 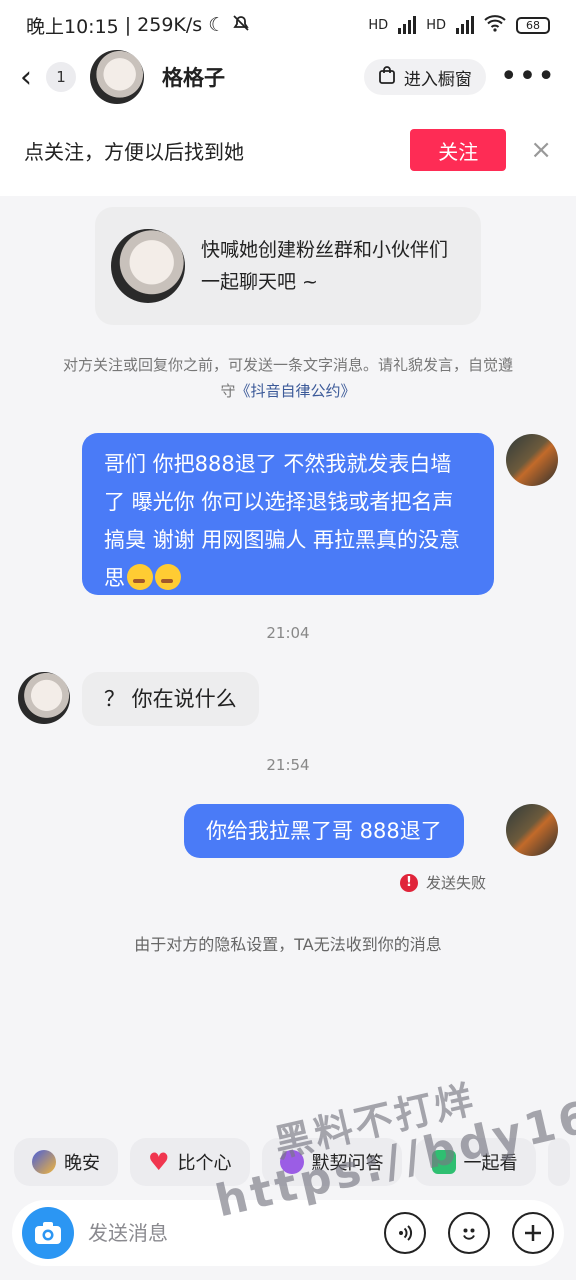 I want to click on back-icon: ‹, so click(x=30, y=77).